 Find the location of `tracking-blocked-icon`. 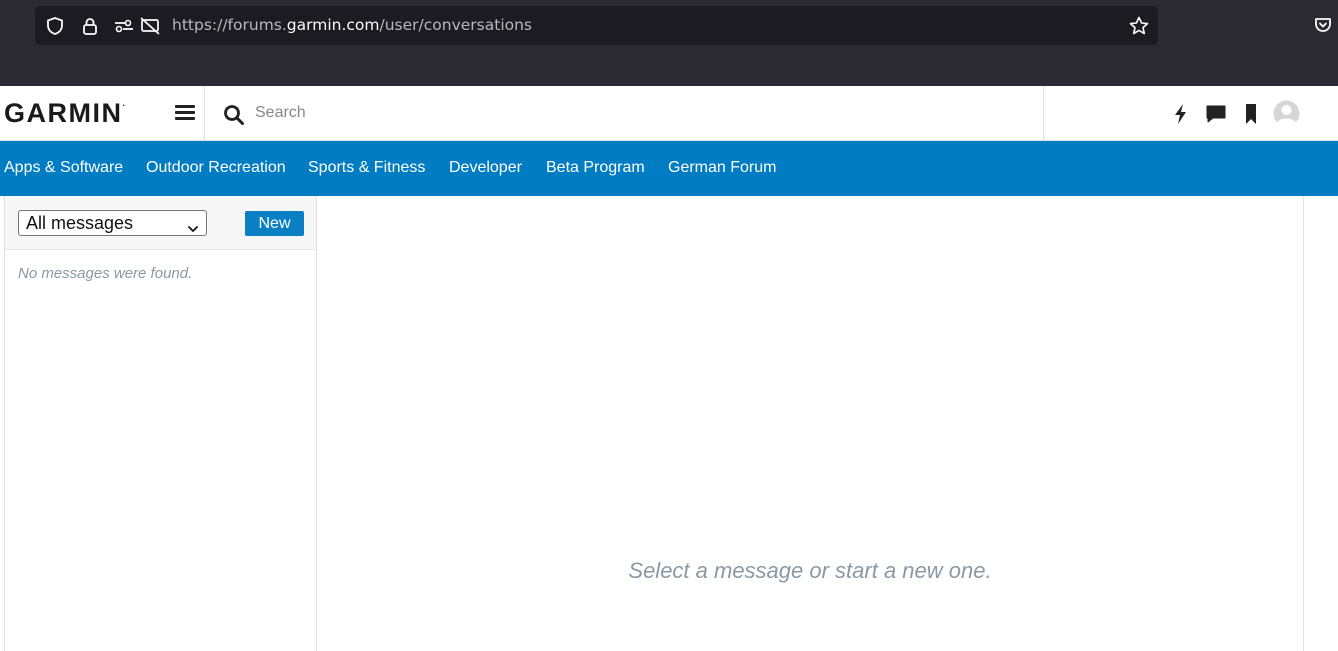

tracking-blocked-icon is located at coordinates (150, 26).